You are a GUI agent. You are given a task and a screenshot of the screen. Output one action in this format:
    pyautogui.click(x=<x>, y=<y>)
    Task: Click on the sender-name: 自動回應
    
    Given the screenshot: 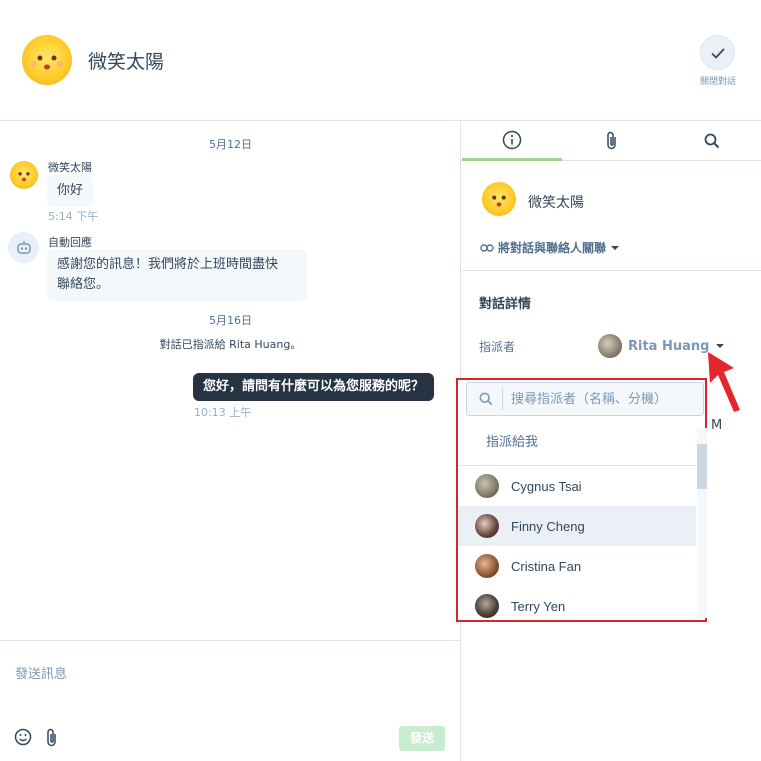 What is the action you would take?
    pyautogui.click(x=70, y=242)
    